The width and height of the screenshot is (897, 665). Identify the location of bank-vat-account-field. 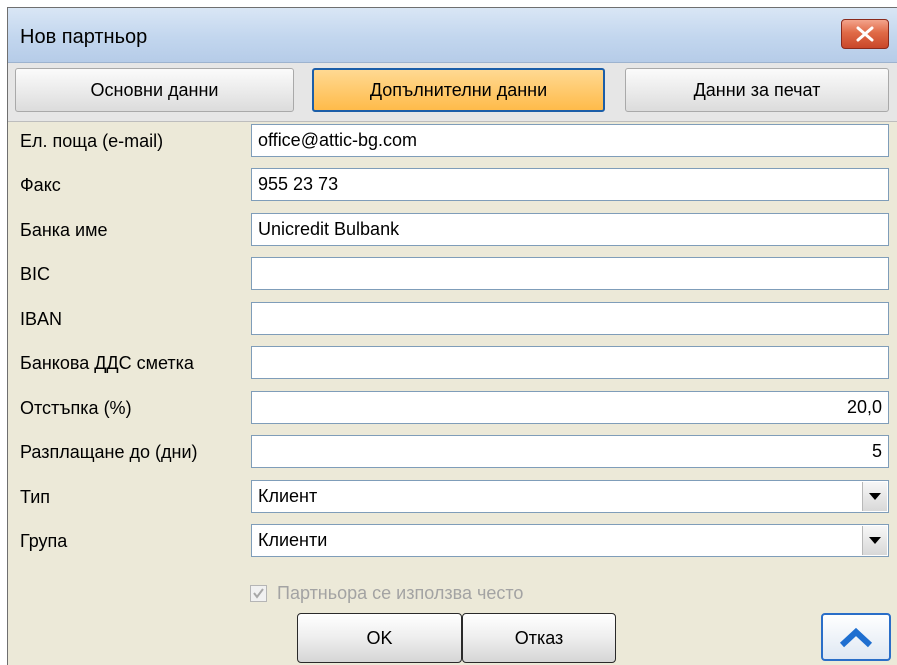
(570, 362).